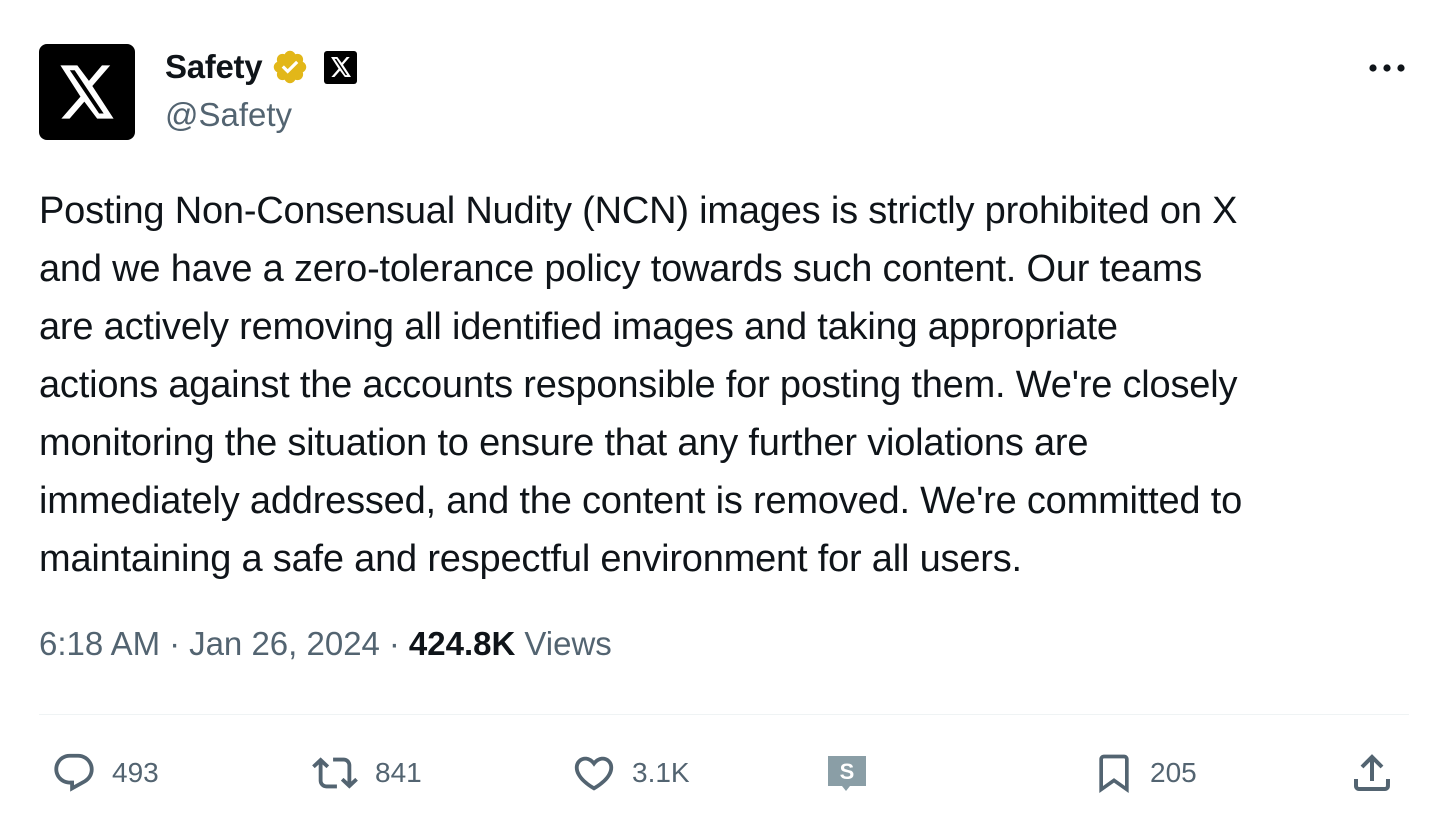 The width and height of the screenshot is (1440, 827). I want to click on heart-icon, so click(594, 773).